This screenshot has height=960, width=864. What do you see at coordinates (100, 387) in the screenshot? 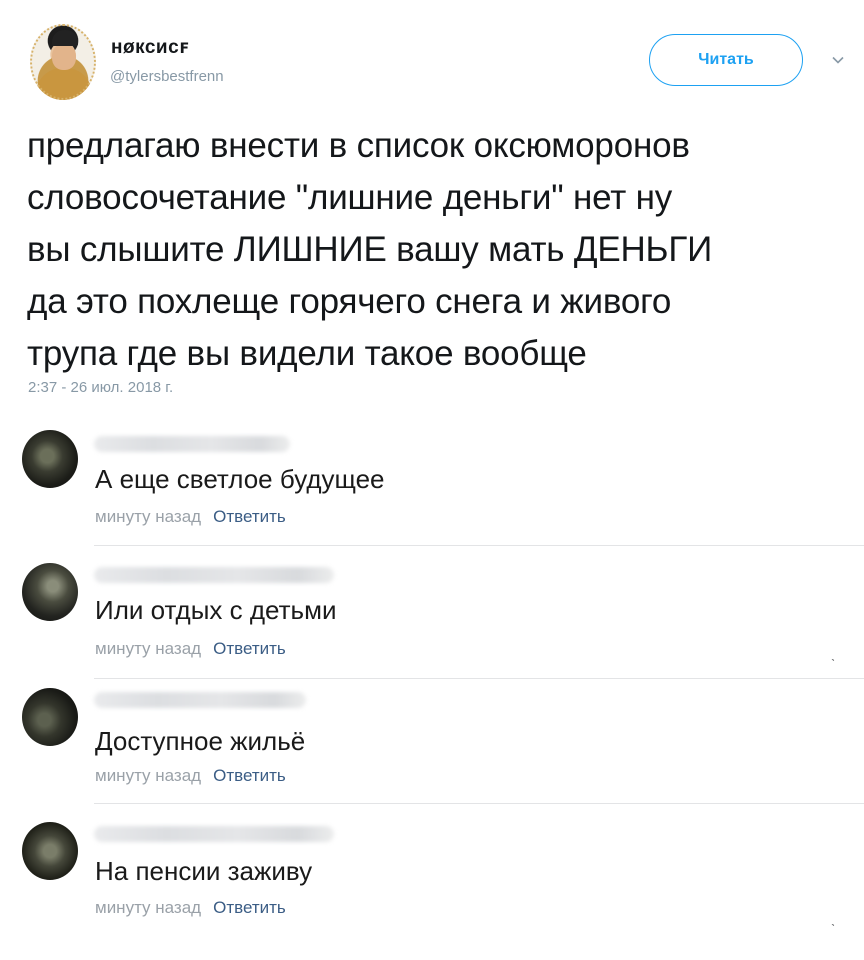
I see `tweet-timestamp: 2:37 - 26 июл. 2018 г.` at bounding box center [100, 387].